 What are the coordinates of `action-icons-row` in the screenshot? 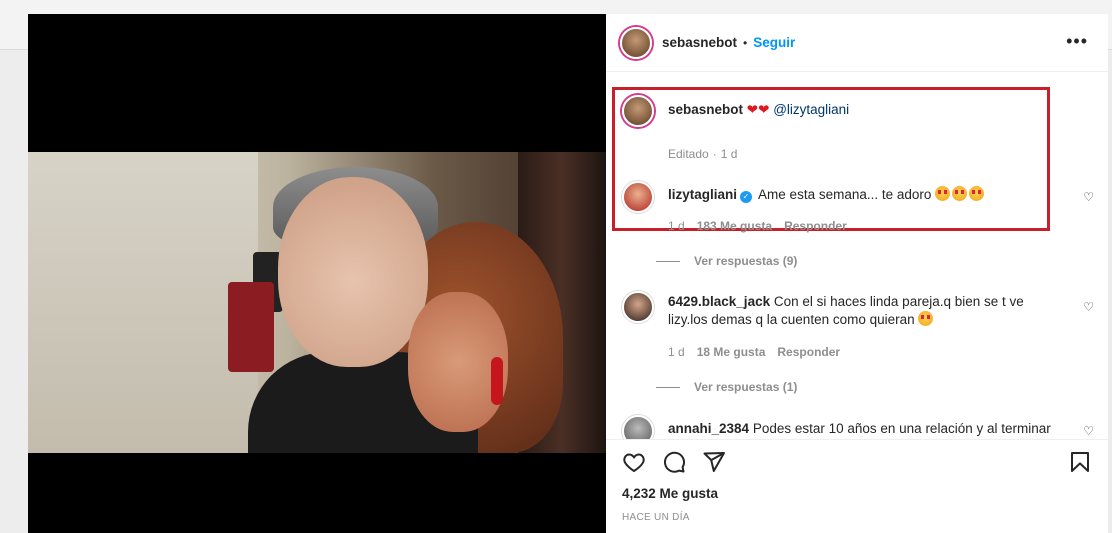 It's located at (674, 462).